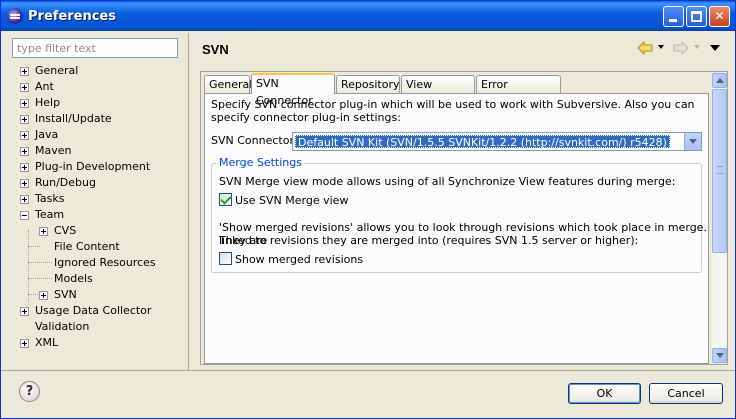 The height and width of the screenshot is (419, 736). Describe the element at coordinates (518, 91) in the screenshot. I see `tab-error-reporting: Error Reporting` at that location.